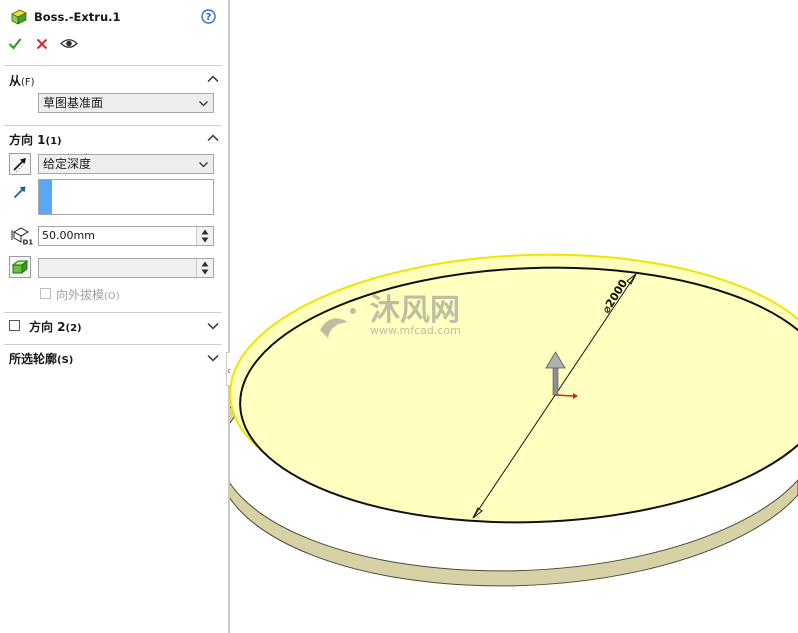 This screenshot has width=798, height=633. What do you see at coordinates (22, 237) in the screenshot?
I see `depth-dimension-icon: D1` at bounding box center [22, 237].